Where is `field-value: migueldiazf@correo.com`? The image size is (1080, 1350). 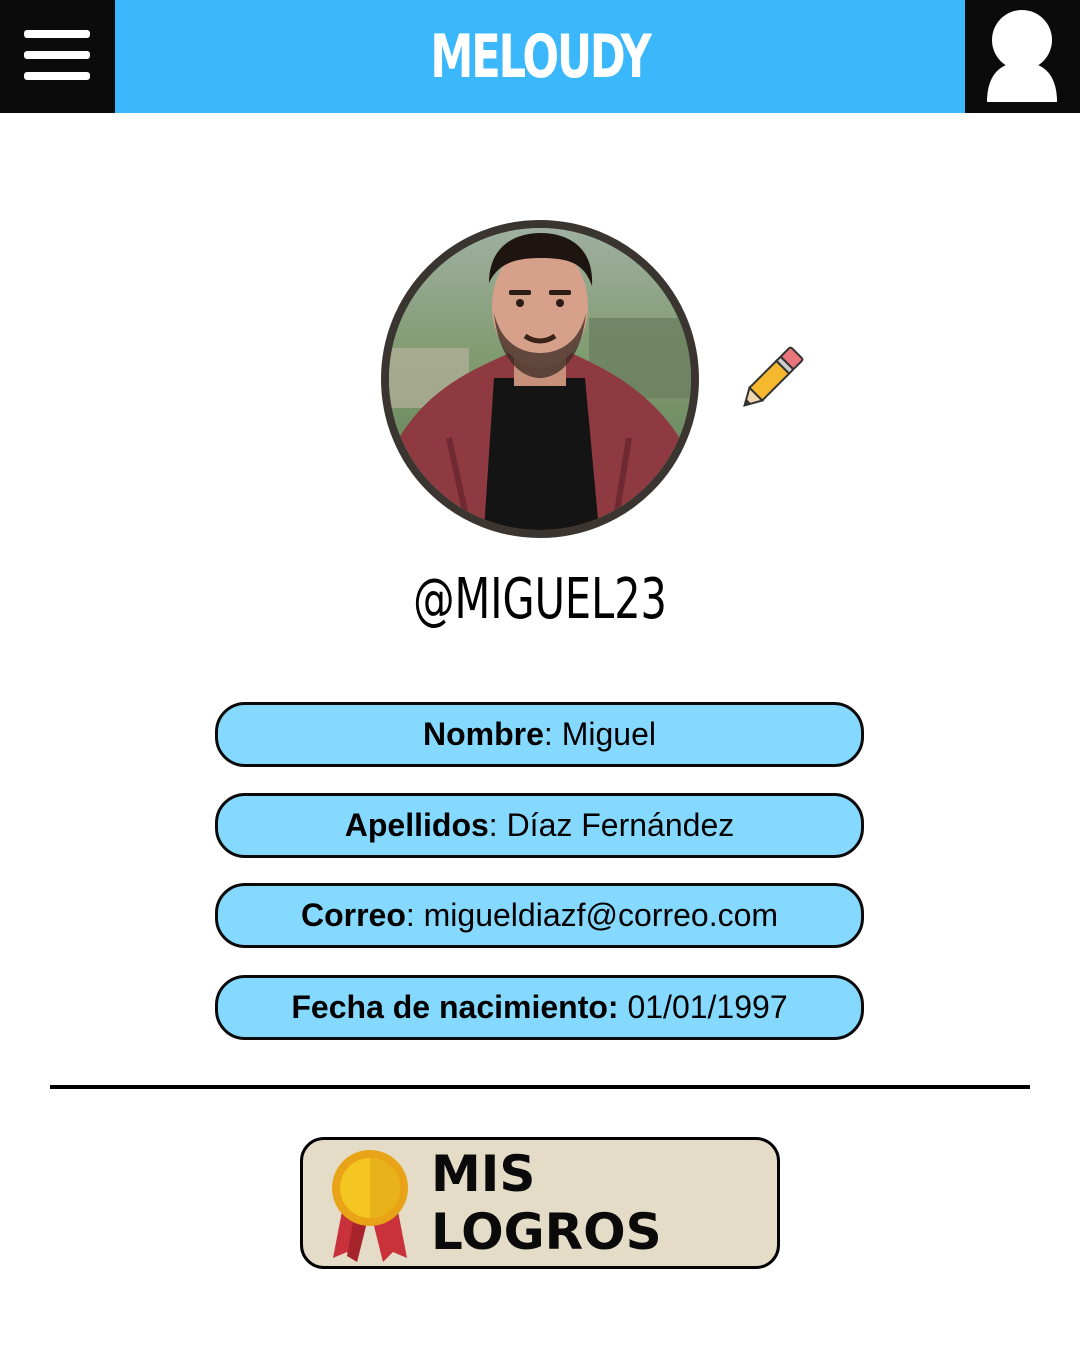 field-value: migueldiazf@correo.com is located at coordinates (596, 915).